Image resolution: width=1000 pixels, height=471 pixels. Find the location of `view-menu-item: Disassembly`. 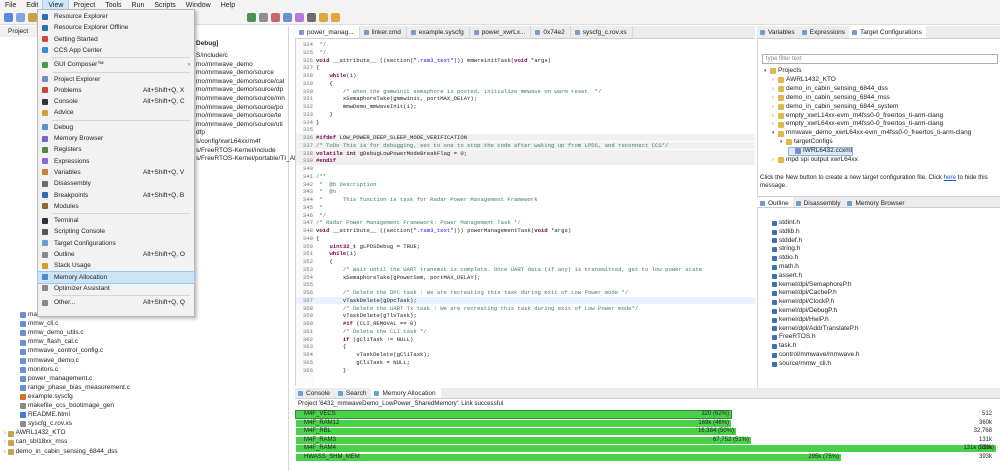

view-menu-item: Disassembly is located at coordinates (116, 183).